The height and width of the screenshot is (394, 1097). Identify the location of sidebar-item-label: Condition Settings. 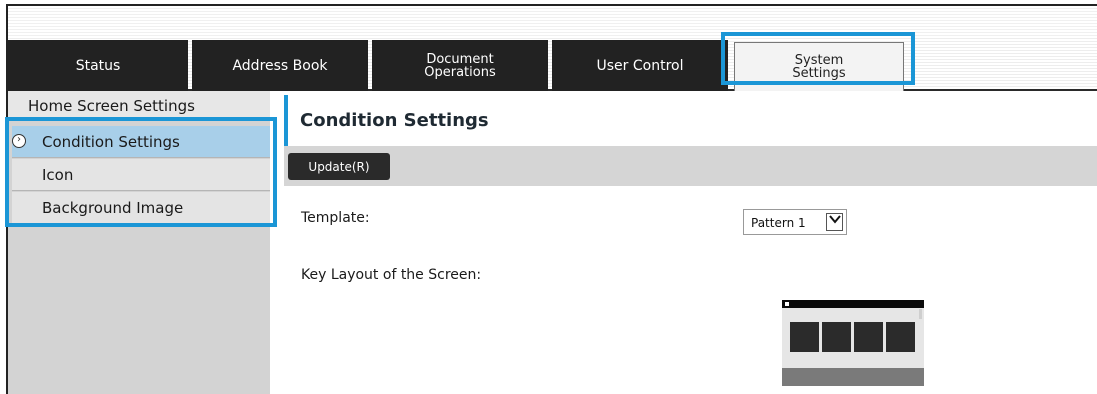
(111, 142).